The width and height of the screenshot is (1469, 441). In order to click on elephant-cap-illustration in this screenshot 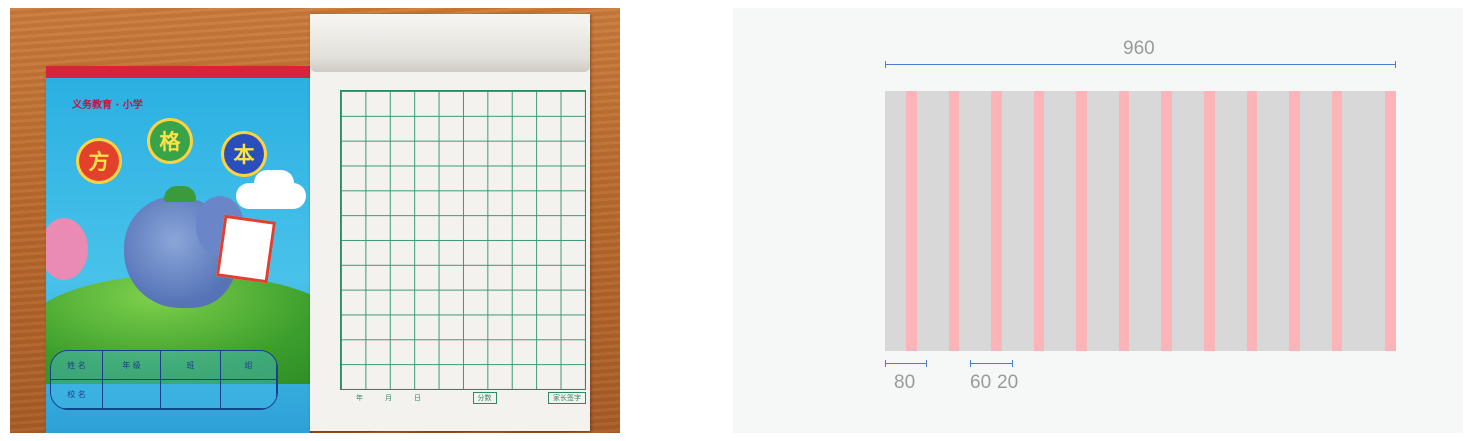, I will do `click(180, 194)`.